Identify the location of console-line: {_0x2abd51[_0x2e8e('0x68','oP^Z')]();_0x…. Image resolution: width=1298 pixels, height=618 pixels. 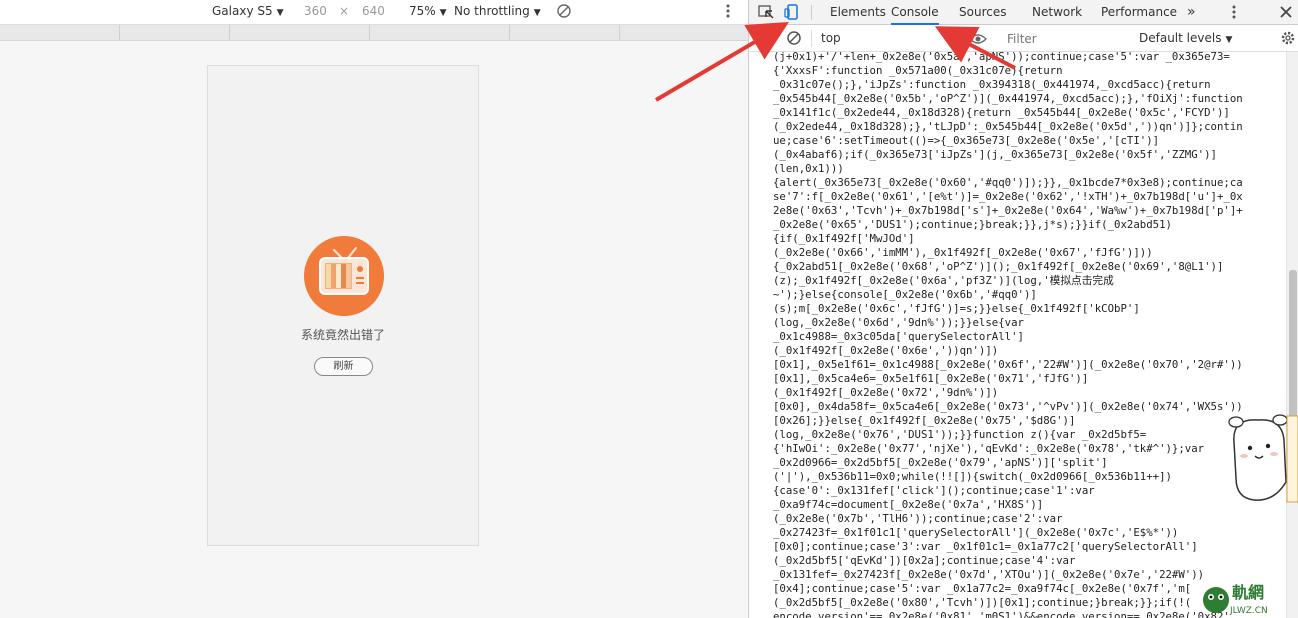
(998, 266).